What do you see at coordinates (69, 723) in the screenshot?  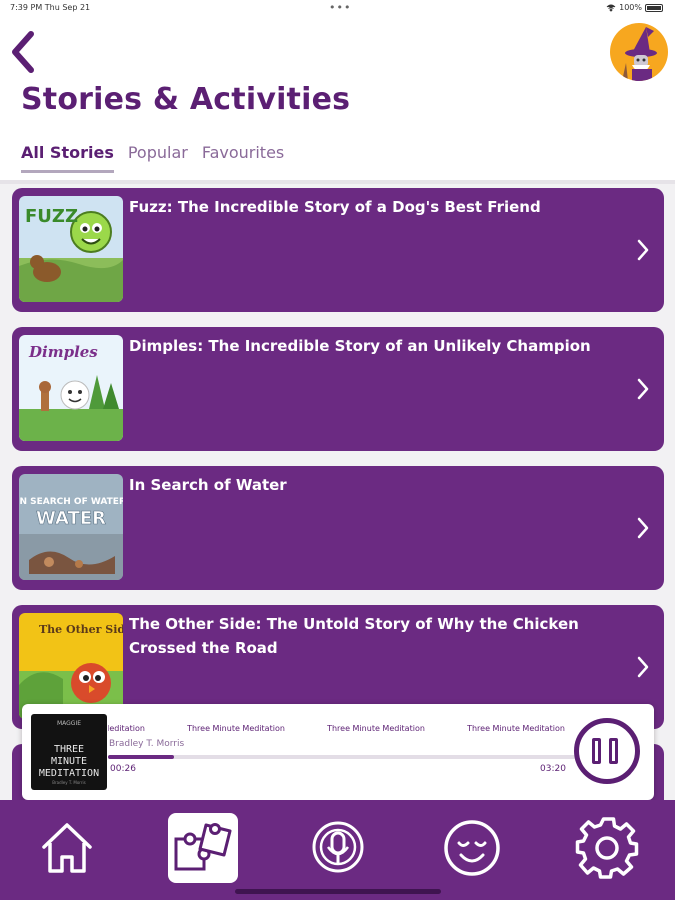 I see `artwork-publisher: MAGGIE` at bounding box center [69, 723].